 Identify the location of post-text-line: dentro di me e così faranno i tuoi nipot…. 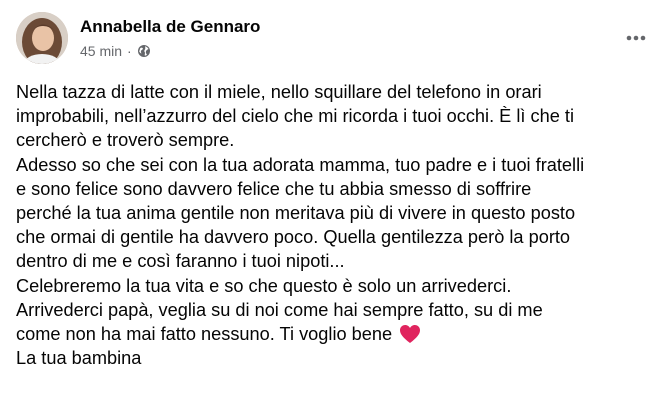
(180, 261).